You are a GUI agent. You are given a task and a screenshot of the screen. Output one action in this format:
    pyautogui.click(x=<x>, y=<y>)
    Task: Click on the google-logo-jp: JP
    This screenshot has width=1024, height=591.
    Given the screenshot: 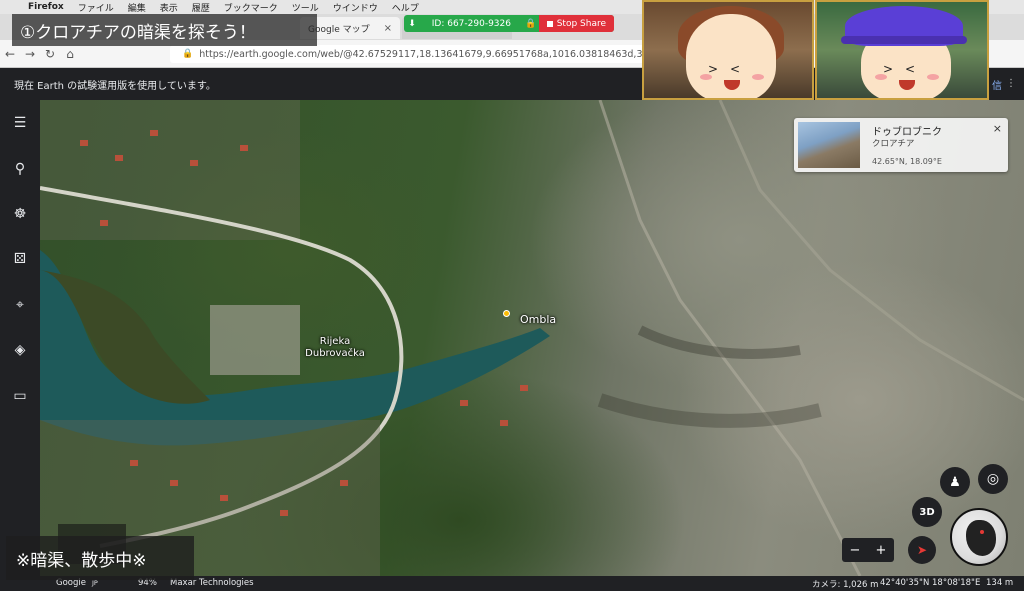 What is the action you would take?
    pyautogui.click(x=95, y=583)
    